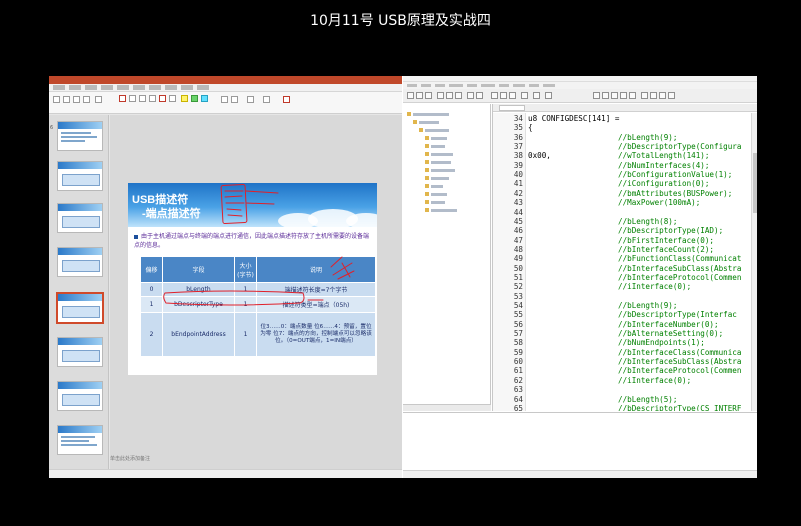 The width and height of the screenshot is (801, 526). What do you see at coordinates (266, 99) in the screenshot?
I see `ink-to-math-icon` at bounding box center [266, 99].